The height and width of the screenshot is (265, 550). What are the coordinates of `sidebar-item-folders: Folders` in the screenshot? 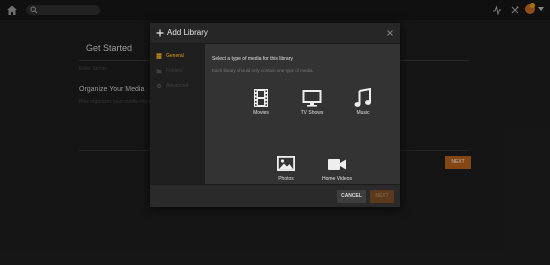 It's located at (177, 71).